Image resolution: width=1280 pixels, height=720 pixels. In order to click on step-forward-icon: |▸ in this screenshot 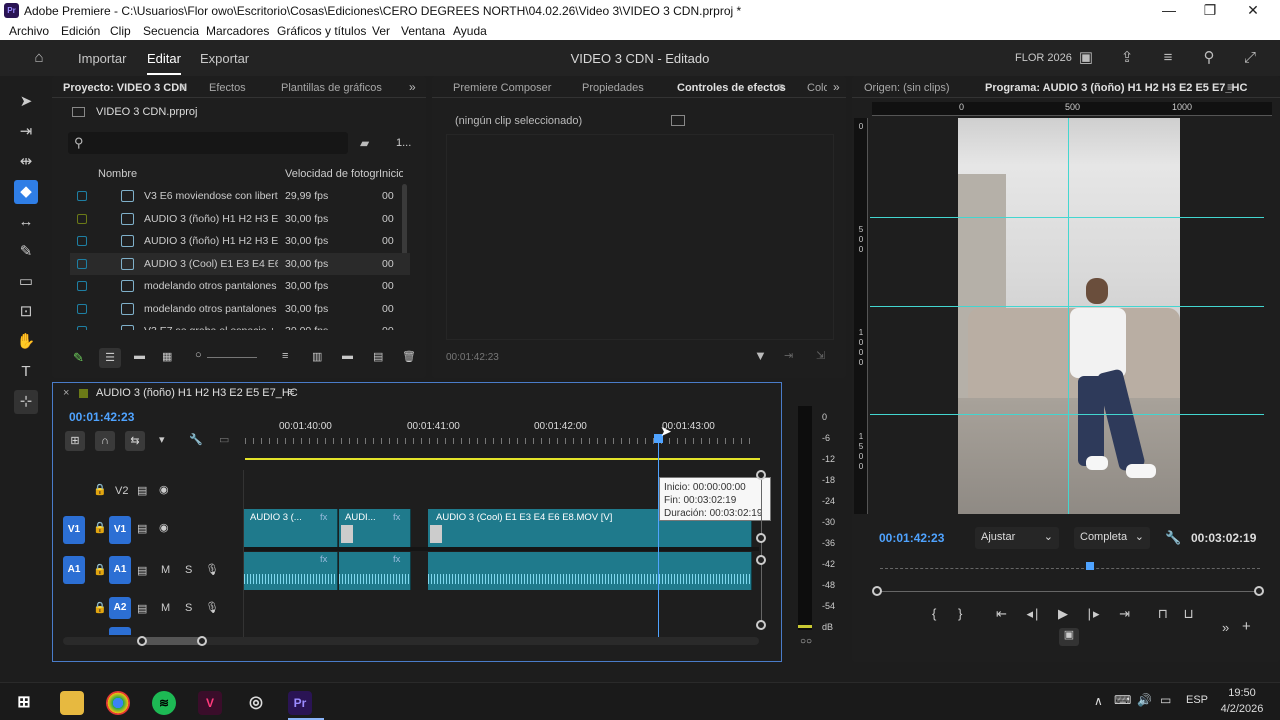, I will do `click(1095, 613)`.